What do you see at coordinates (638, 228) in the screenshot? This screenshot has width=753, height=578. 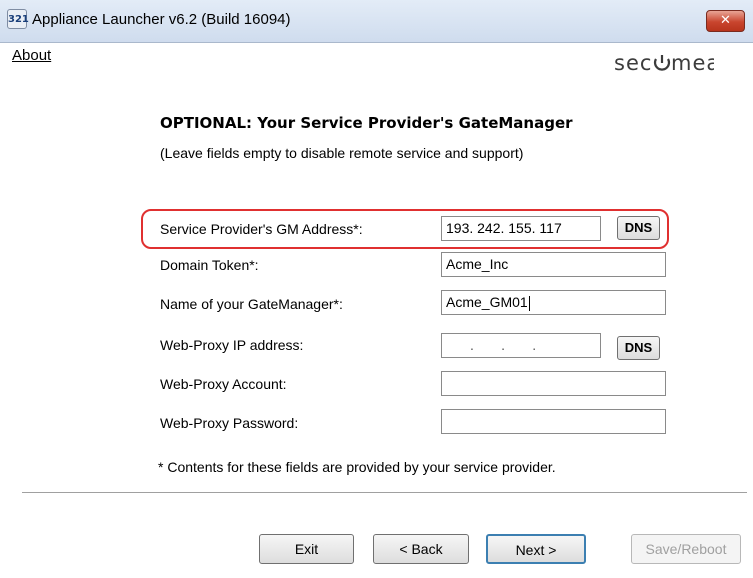 I see `gm-address-dns-button: DNS` at bounding box center [638, 228].